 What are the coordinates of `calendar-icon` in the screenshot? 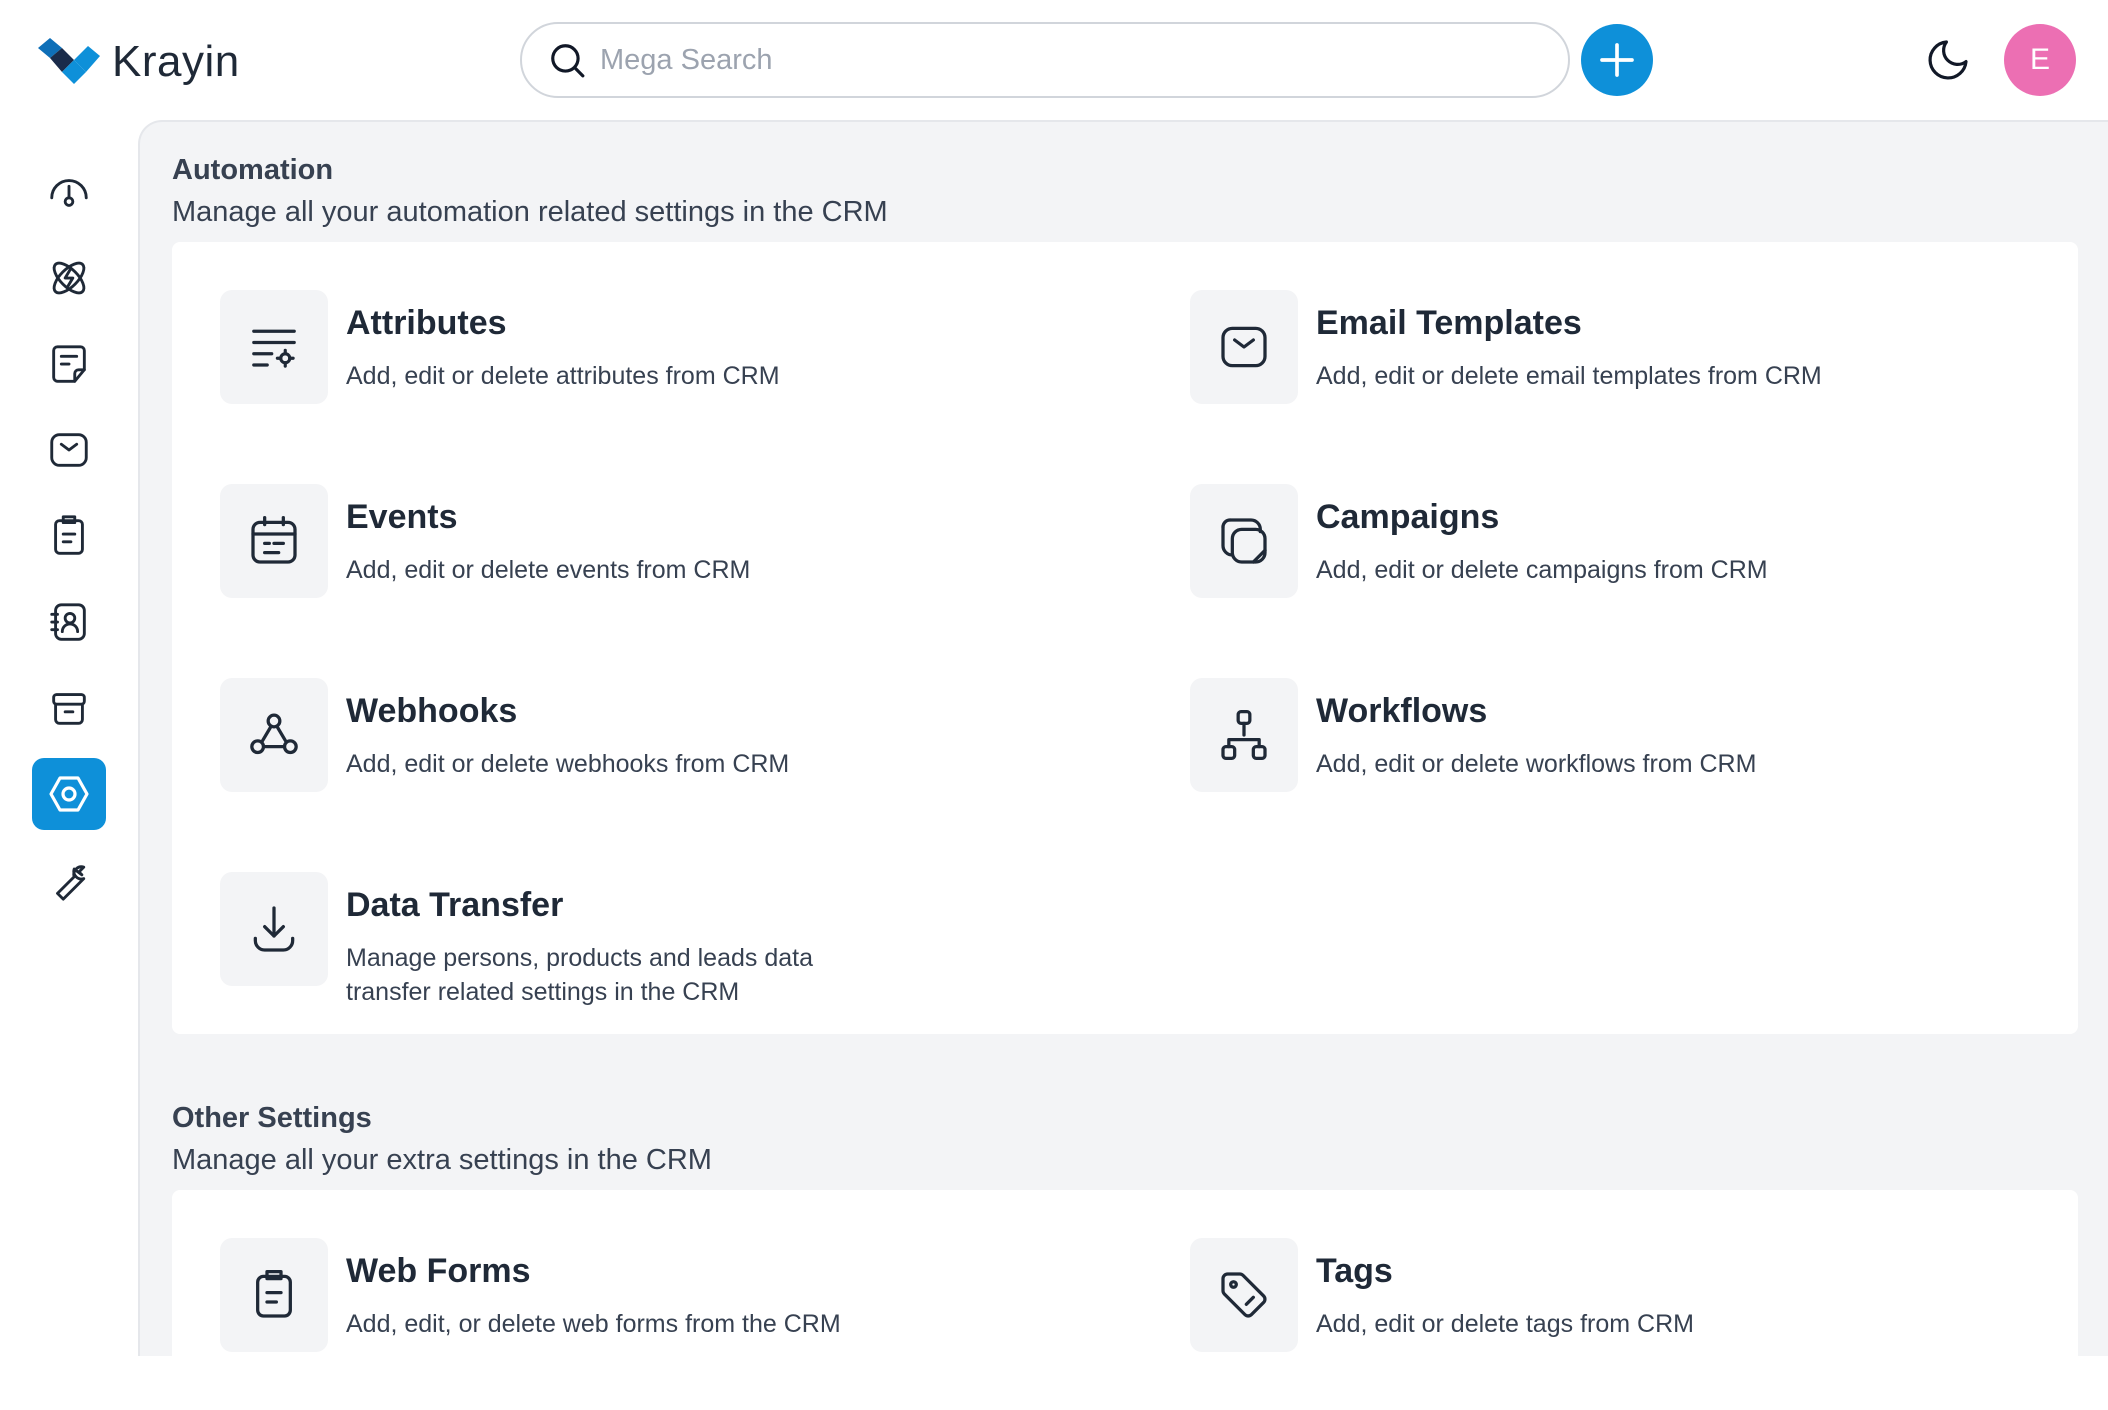 It's located at (274, 540).